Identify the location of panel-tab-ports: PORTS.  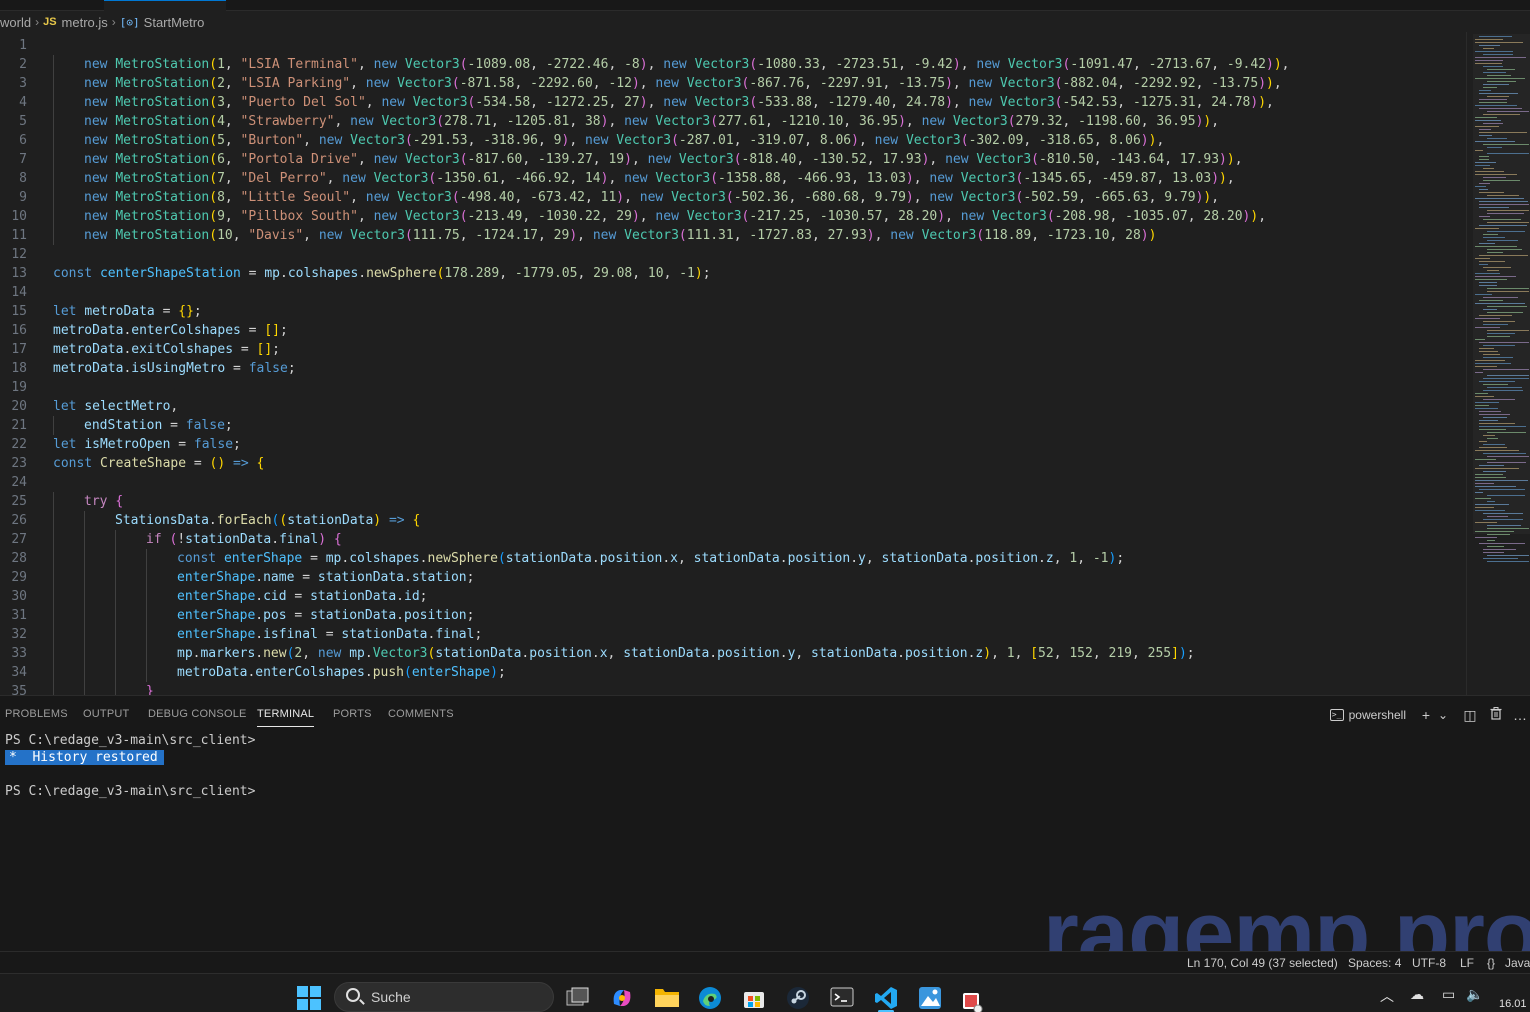
(352, 714).